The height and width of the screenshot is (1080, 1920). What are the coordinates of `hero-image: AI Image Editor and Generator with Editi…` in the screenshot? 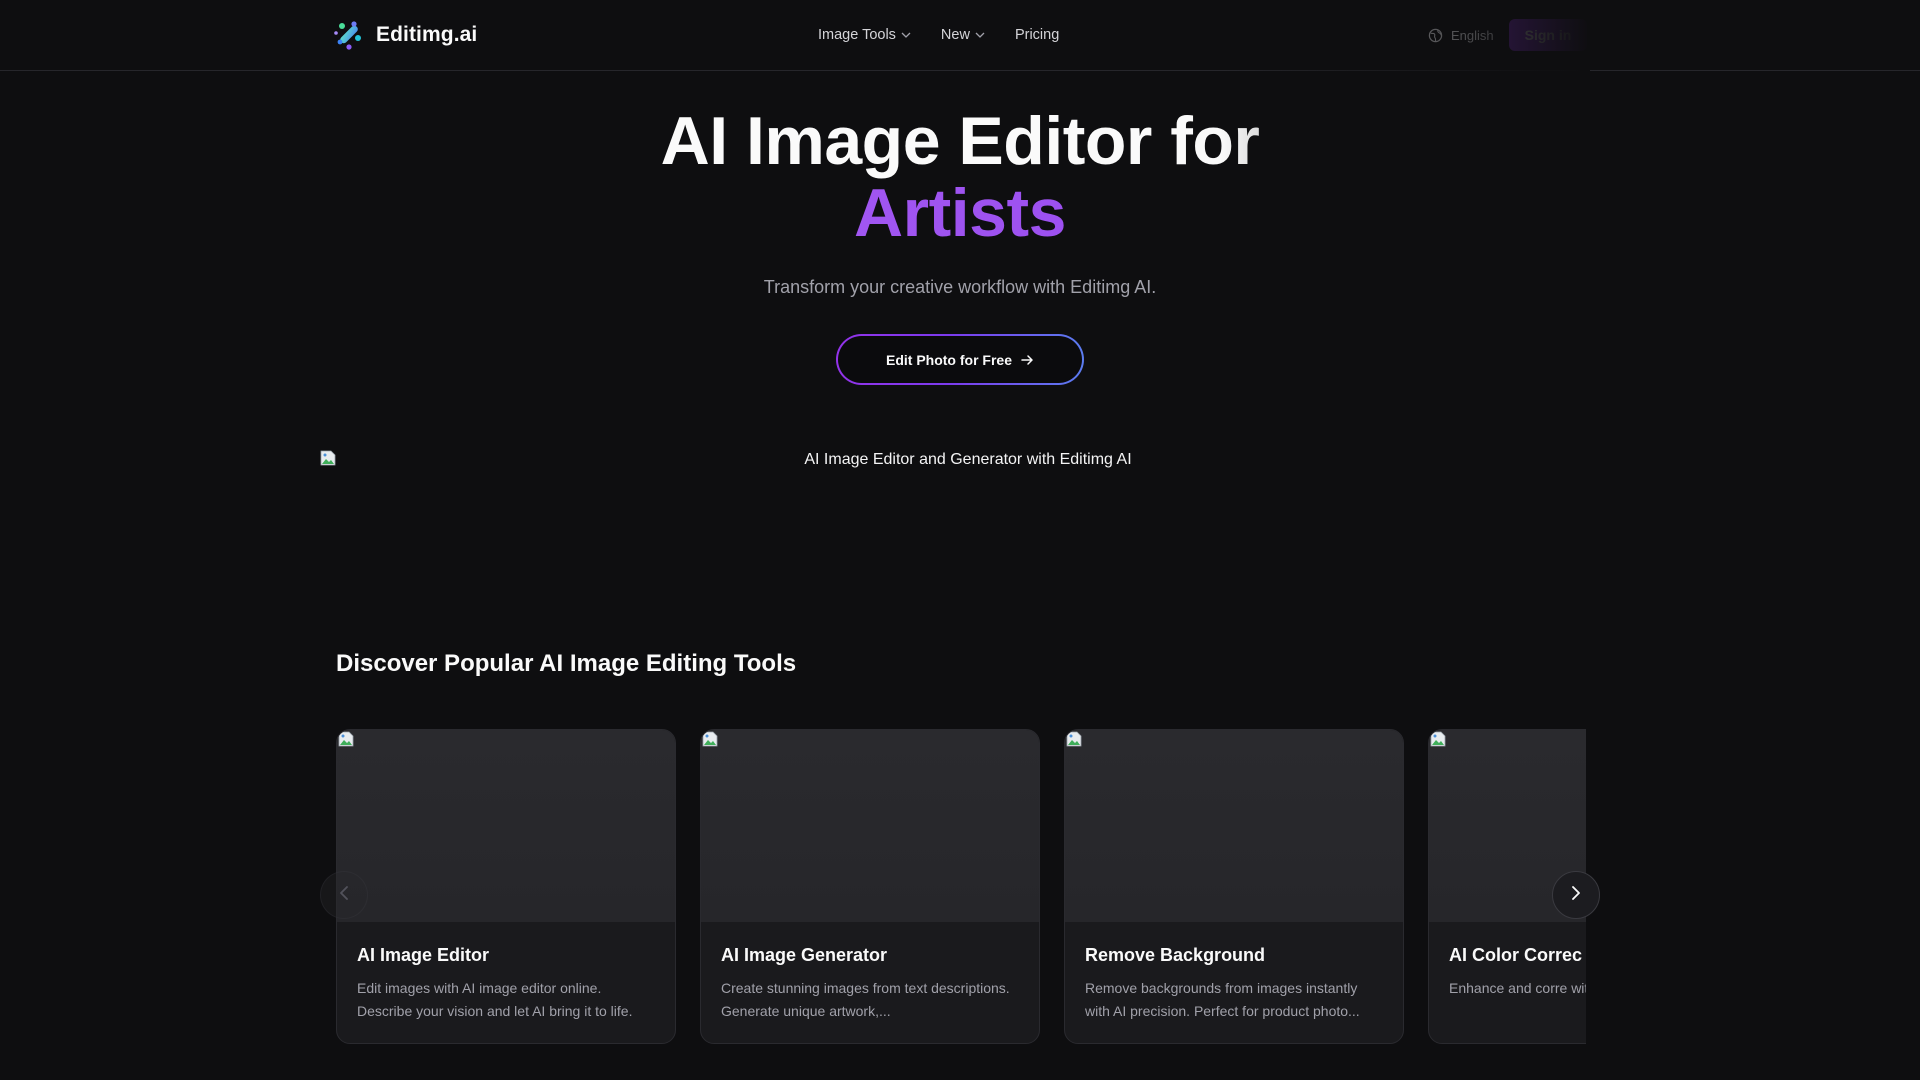 It's located at (960, 510).